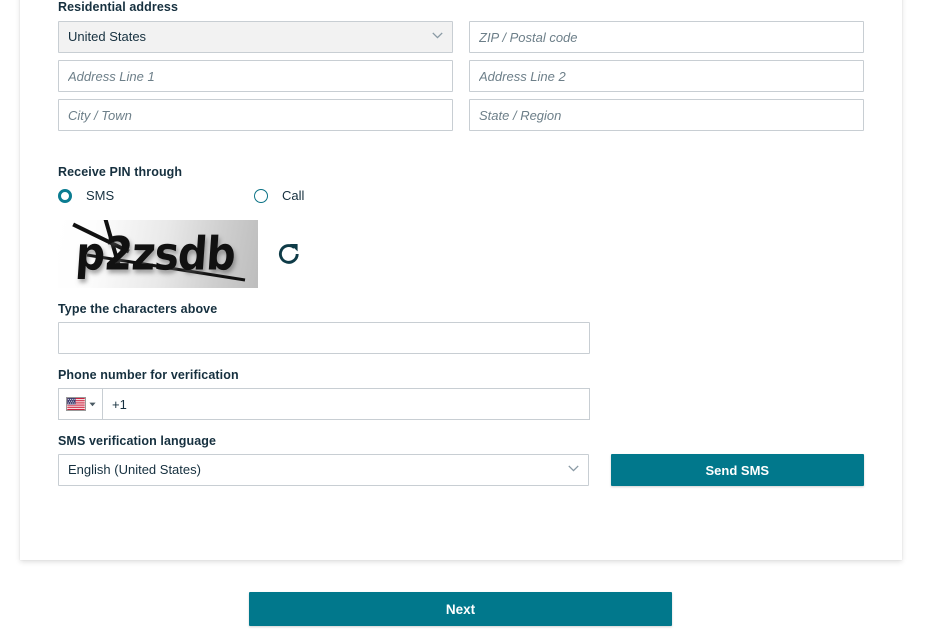 The height and width of the screenshot is (643, 941). I want to click on address-line-1-input, so click(255, 76).